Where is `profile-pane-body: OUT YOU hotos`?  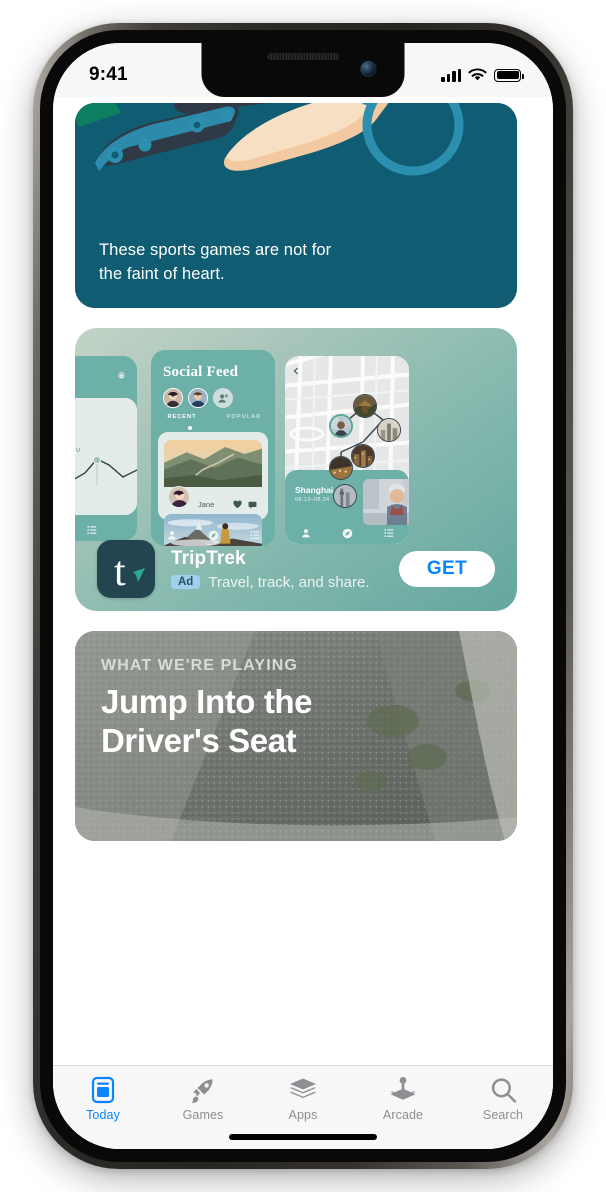 profile-pane-body: OUT YOU hotos is located at coordinates (106, 456).